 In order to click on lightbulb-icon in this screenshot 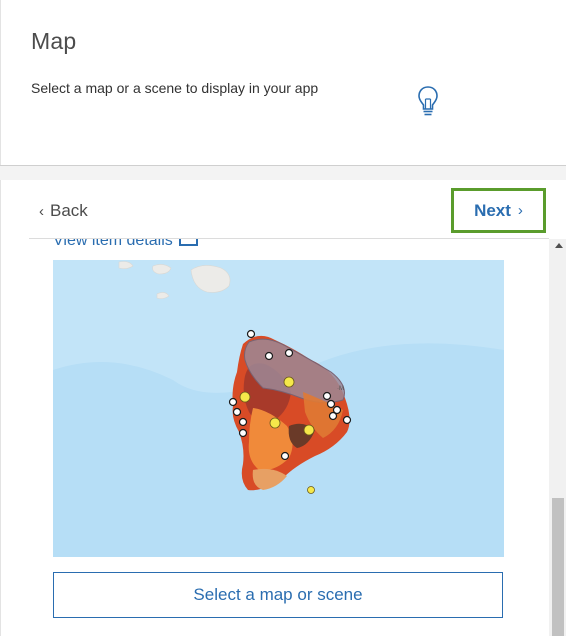, I will do `click(428, 101)`.